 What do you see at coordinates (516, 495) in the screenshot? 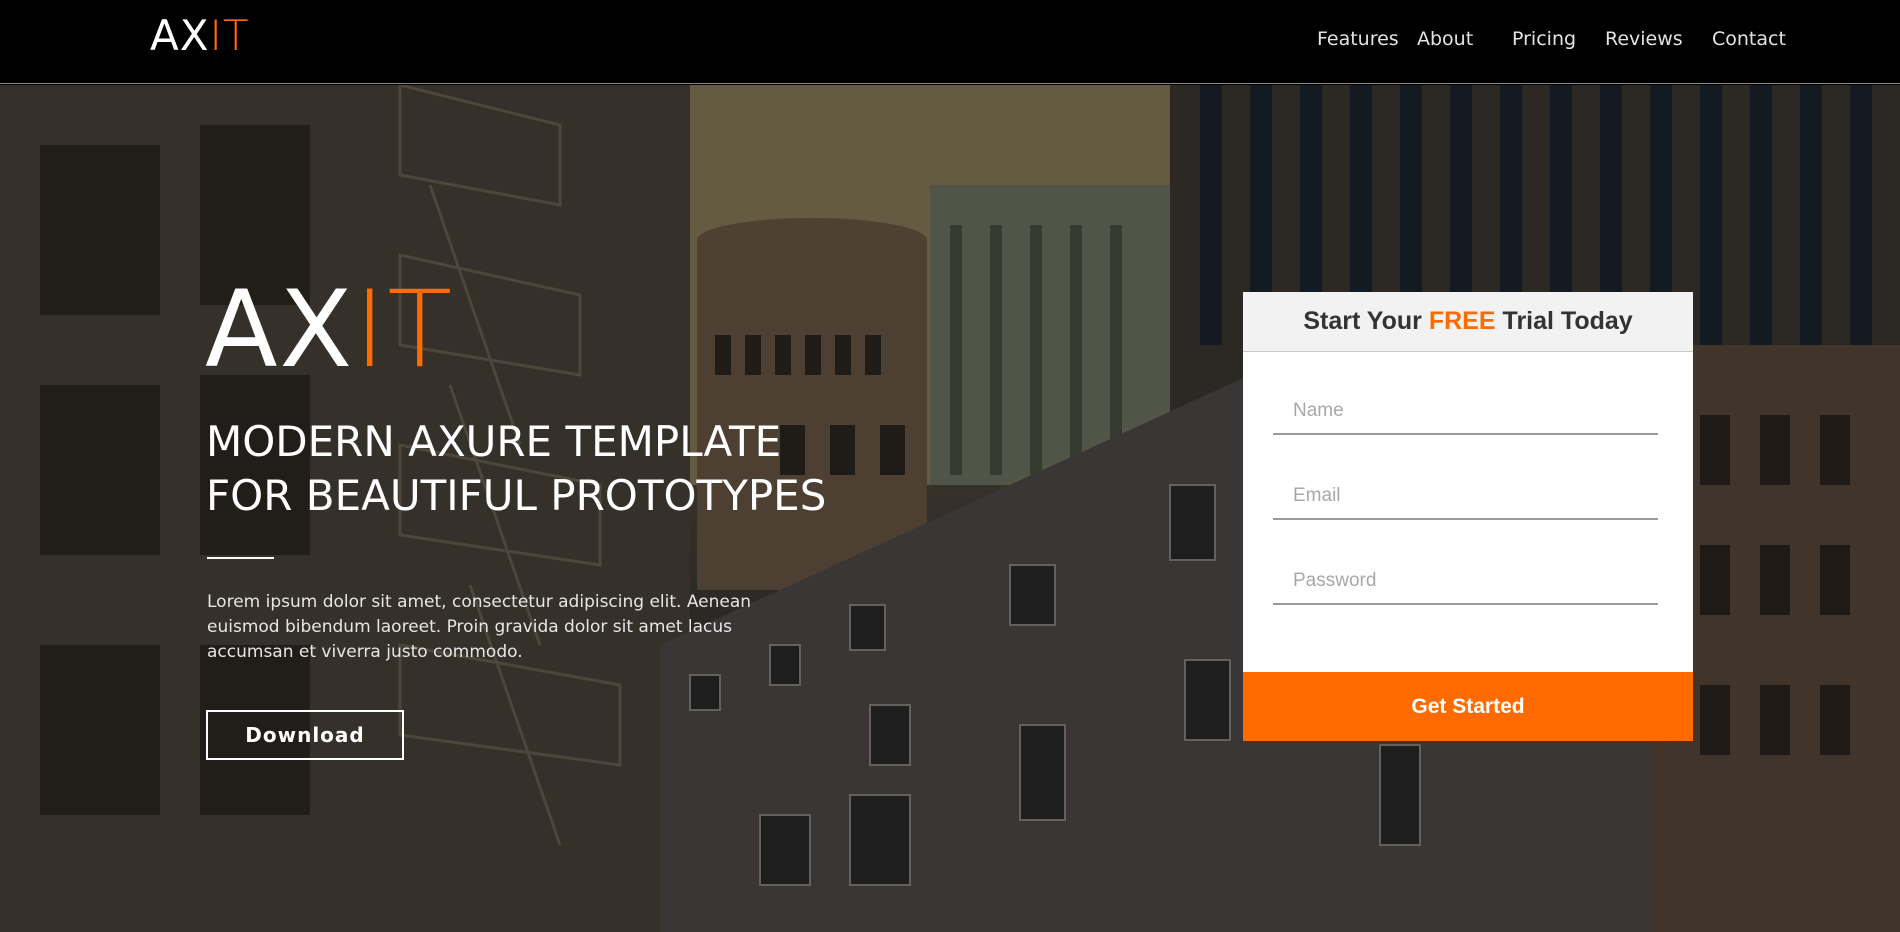
I see `hero-headline-line2: FOR BEAUTIFUL PROTOTYPES` at bounding box center [516, 495].